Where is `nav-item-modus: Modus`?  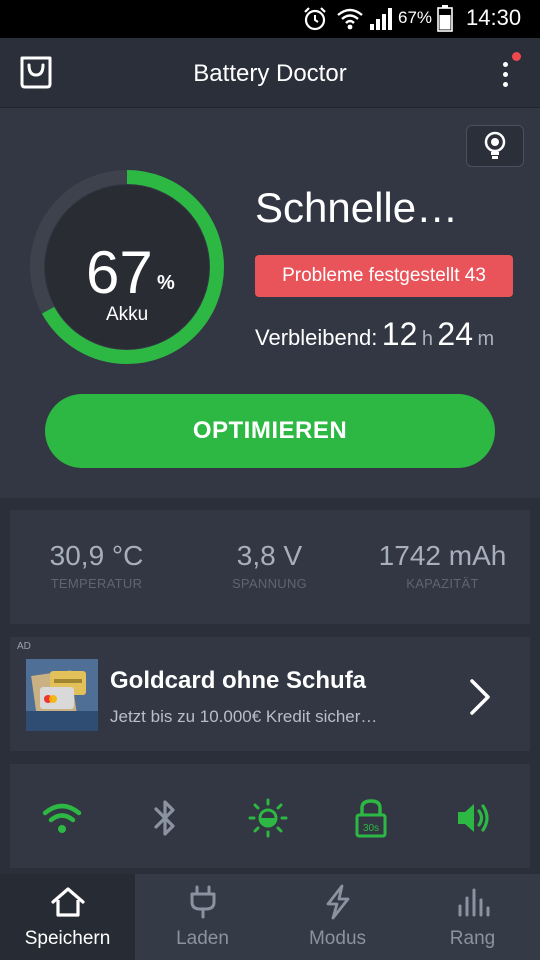
nav-item-modus: Modus is located at coordinates (337, 917).